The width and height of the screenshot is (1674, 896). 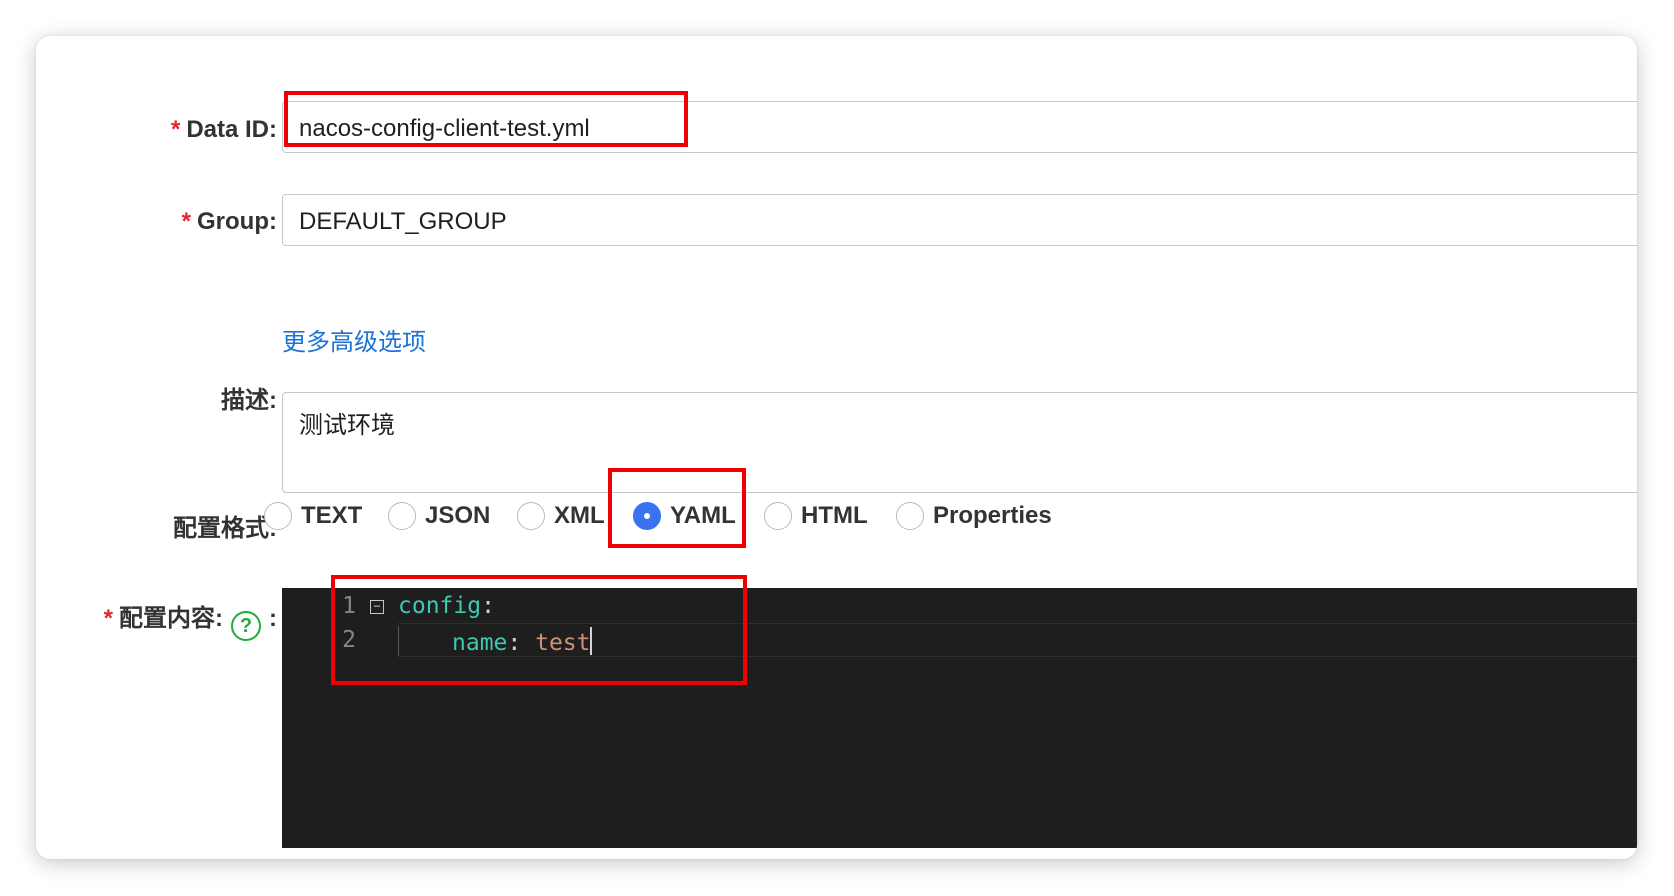 What do you see at coordinates (349, 640) in the screenshot?
I see `line-number: 2` at bounding box center [349, 640].